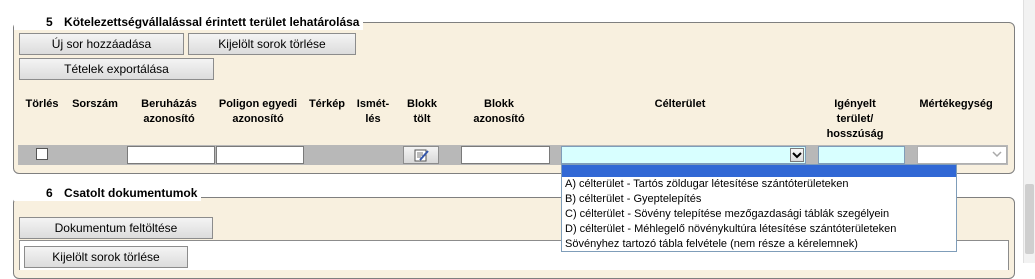  Describe the element at coordinates (258, 111) in the screenshot. I see `col-header-polygon-id: Poligon egyedi azonosító` at that location.